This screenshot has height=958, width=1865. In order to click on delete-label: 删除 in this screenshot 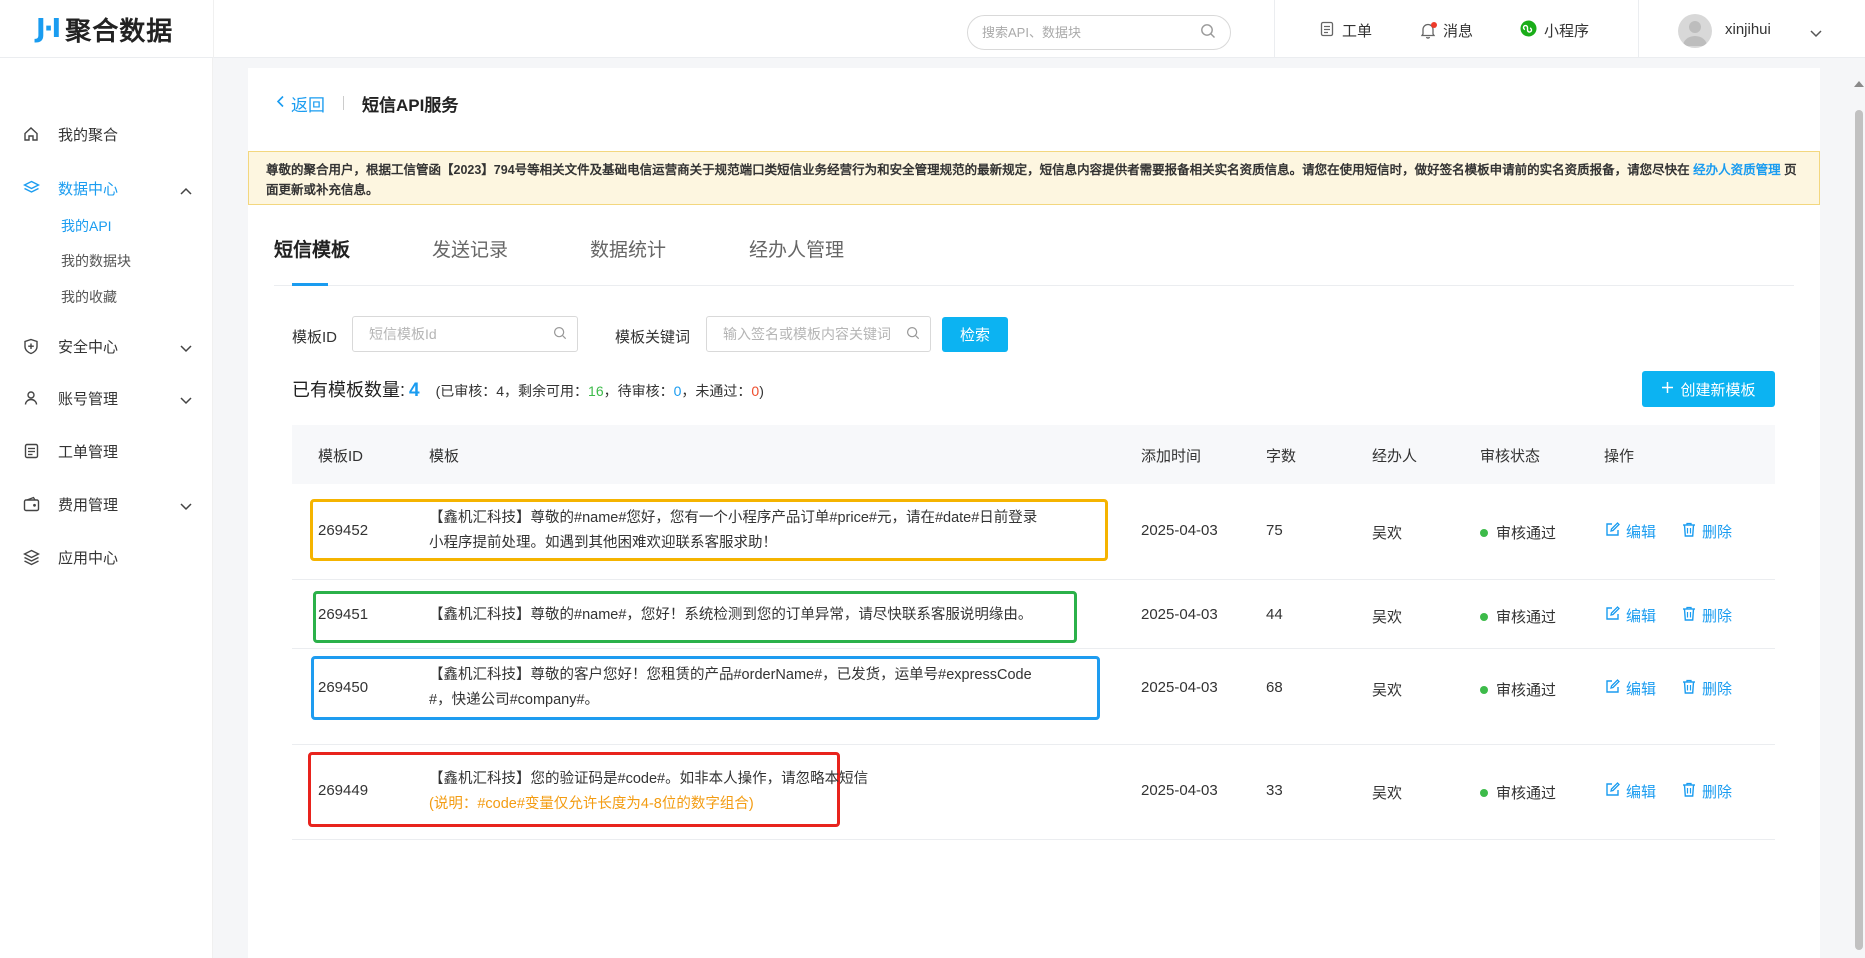, I will do `click(1717, 689)`.